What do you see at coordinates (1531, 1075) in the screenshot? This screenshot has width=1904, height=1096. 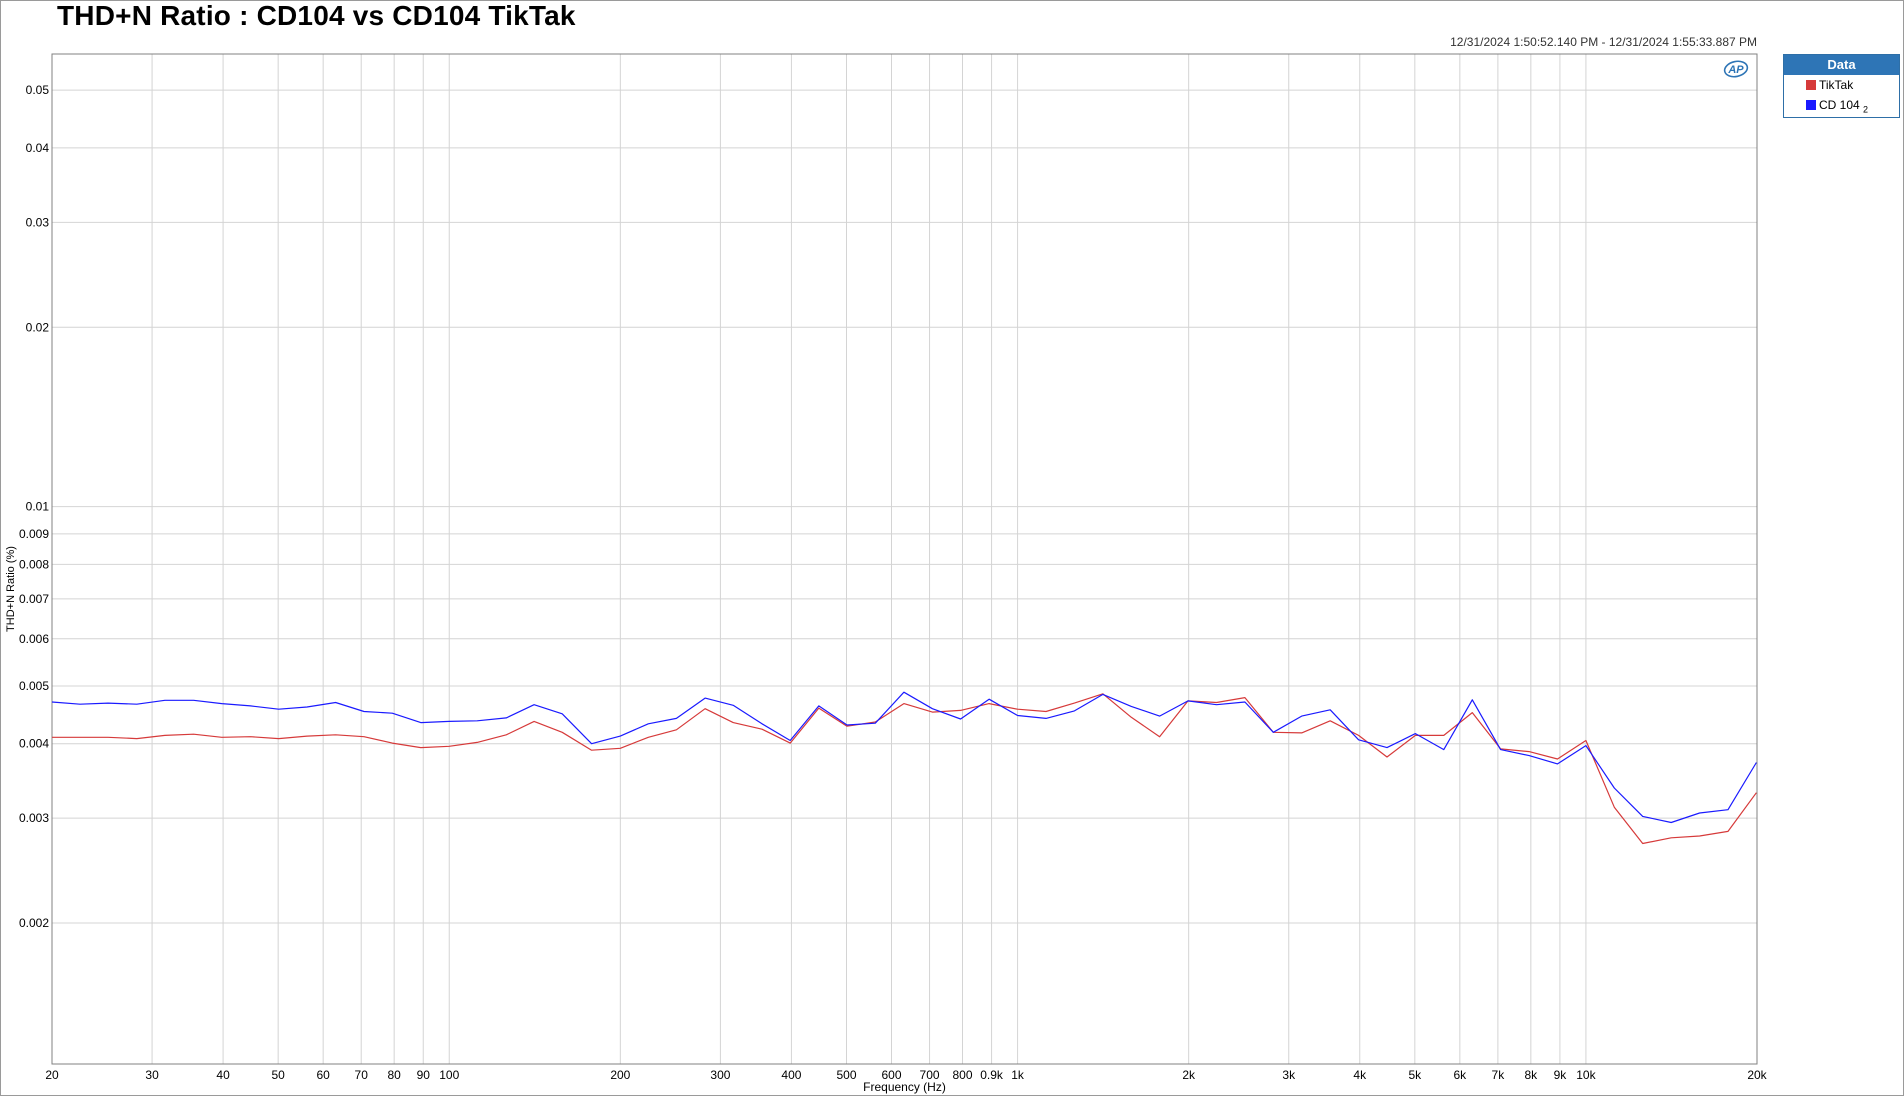 I see `x-tick-label: 8k` at bounding box center [1531, 1075].